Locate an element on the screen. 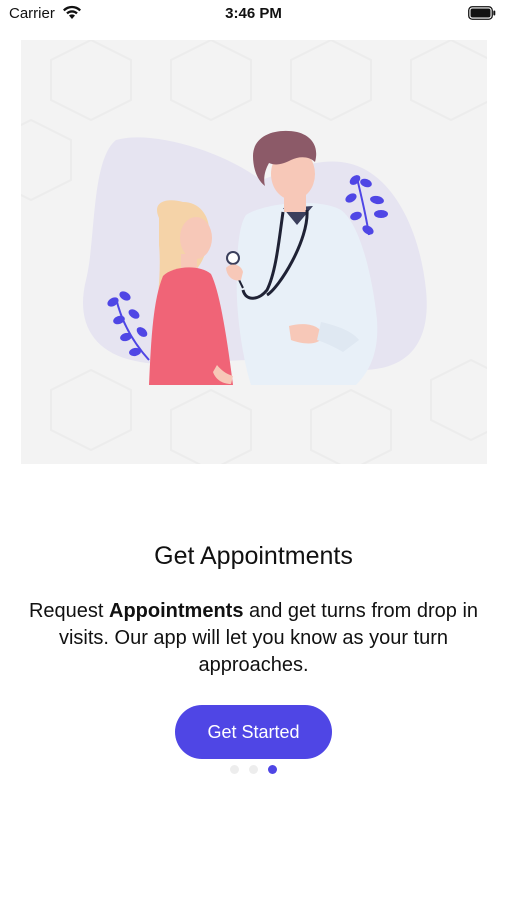 This screenshot has width=507, height=900. page-indicator is located at coordinates (253, 769).